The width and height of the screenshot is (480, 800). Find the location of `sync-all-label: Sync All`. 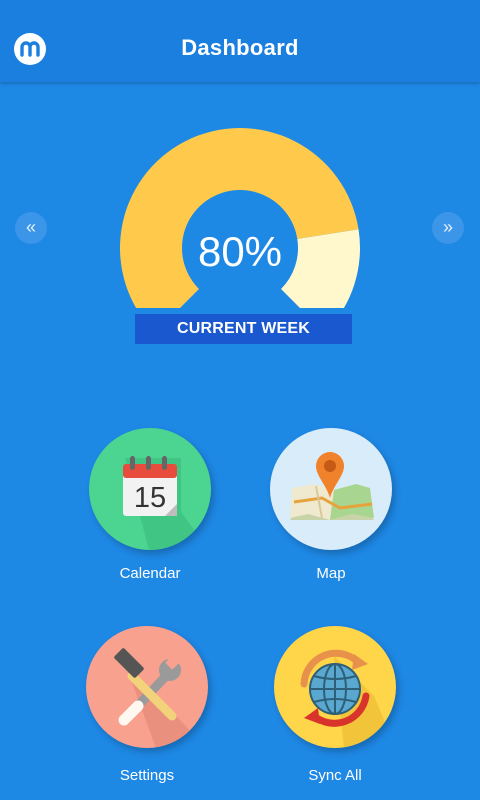

sync-all-label: Sync All is located at coordinates (335, 775).